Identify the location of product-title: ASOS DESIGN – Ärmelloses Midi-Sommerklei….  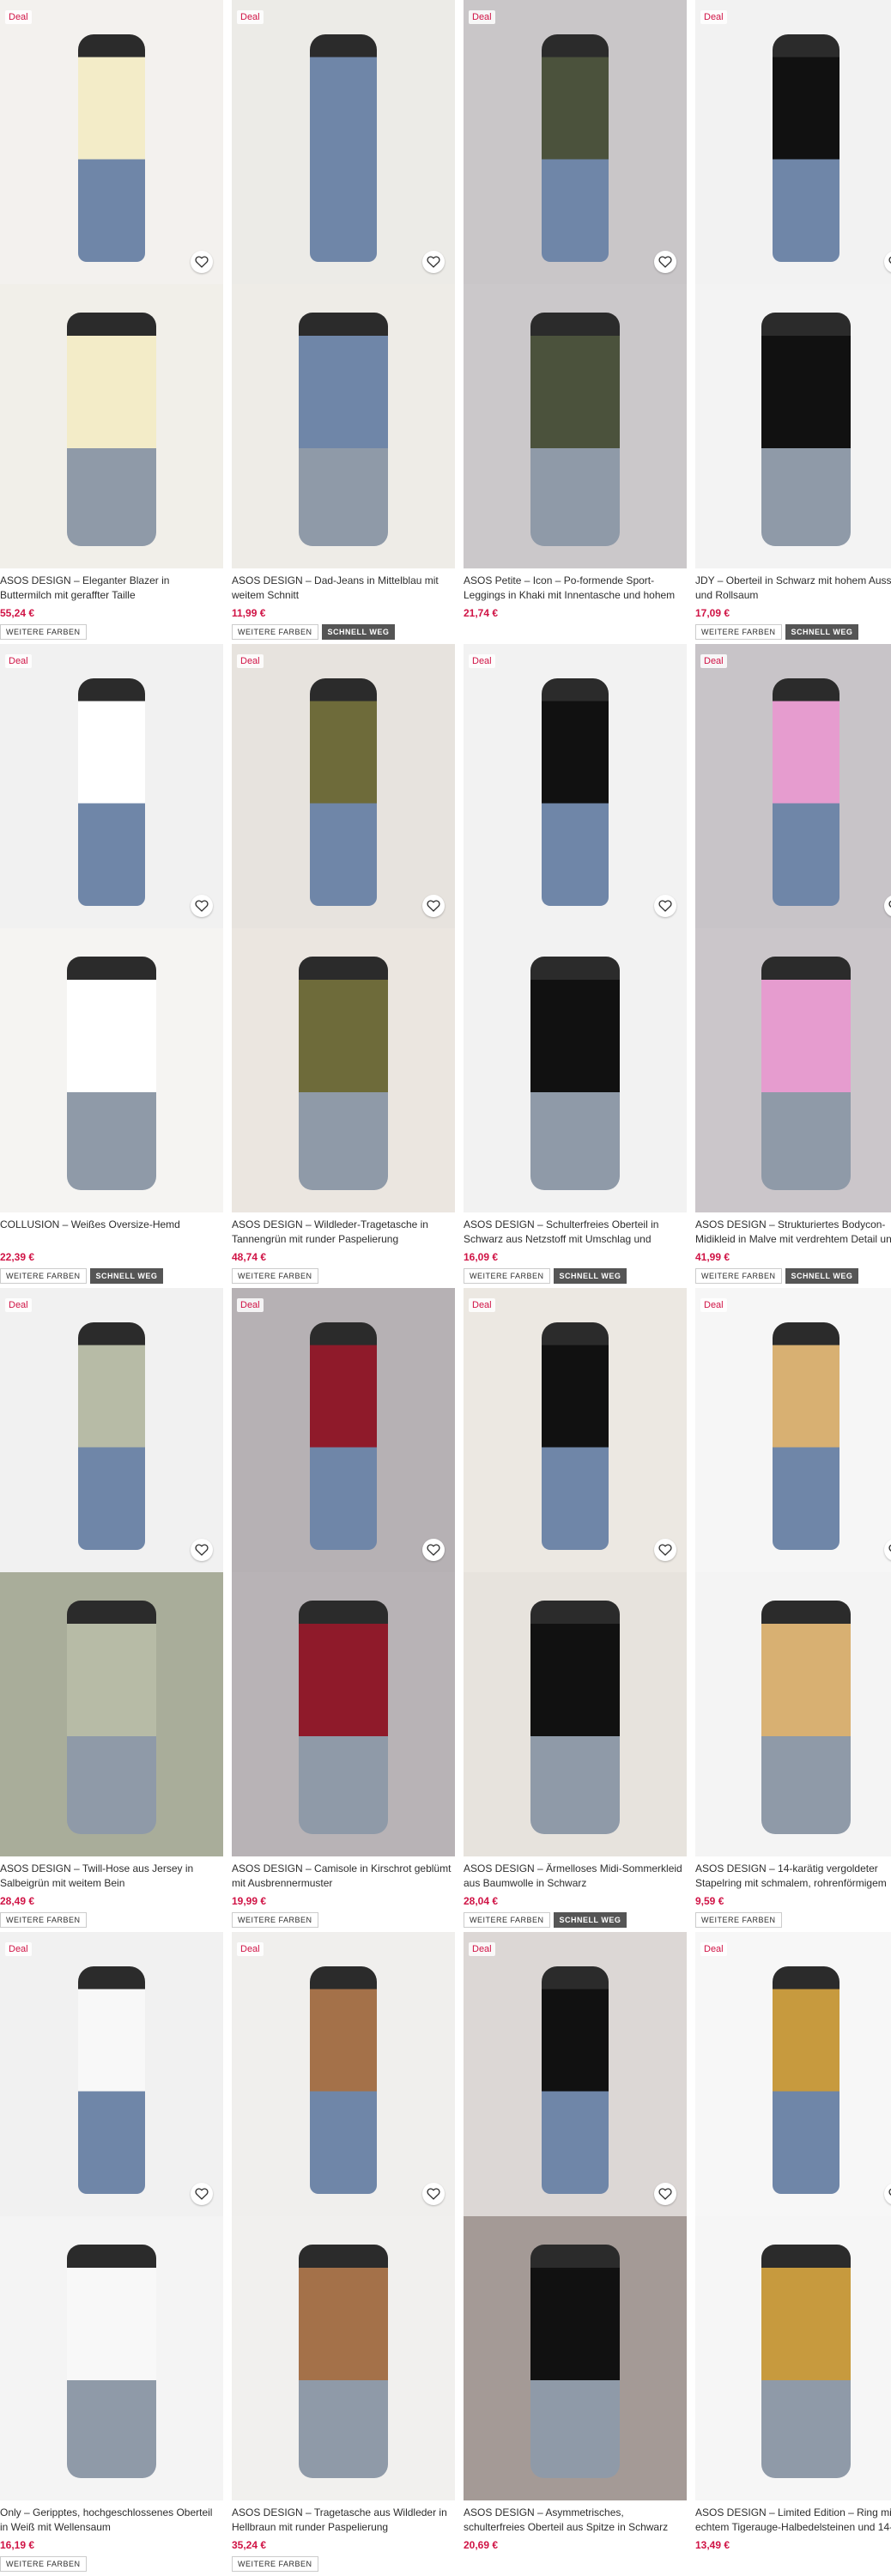
(575, 1877).